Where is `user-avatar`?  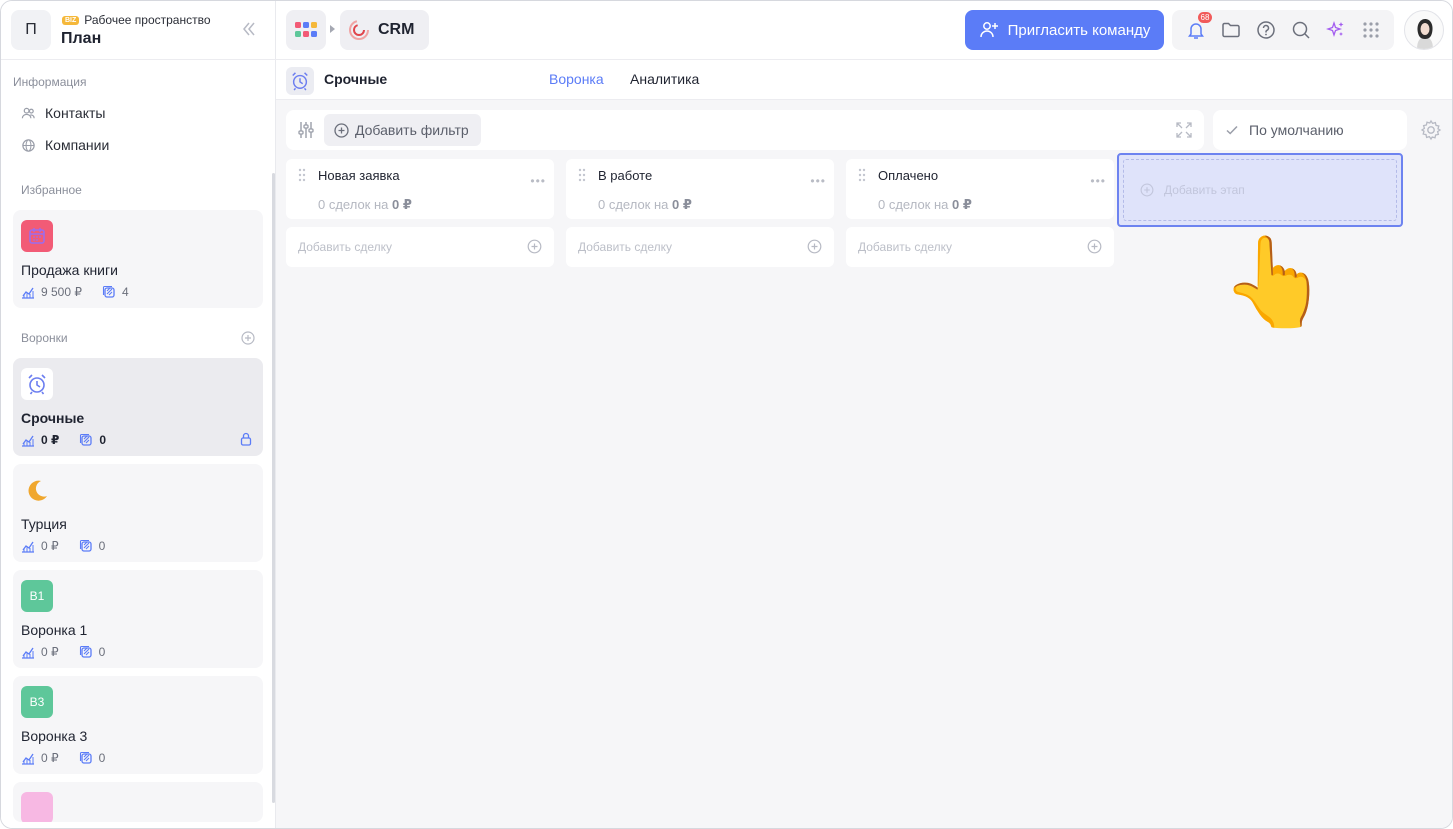
user-avatar is located at coordinates (1424, 30).